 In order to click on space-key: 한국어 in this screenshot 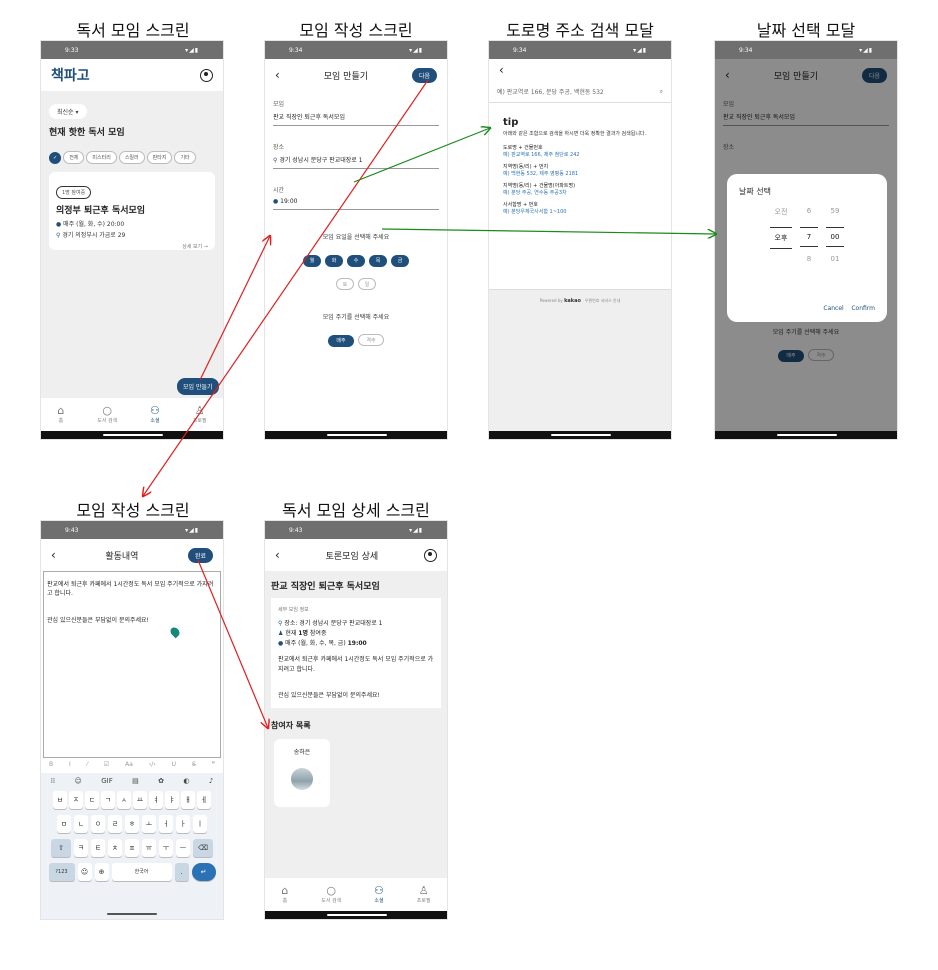, I will do `click(141, 872)`.